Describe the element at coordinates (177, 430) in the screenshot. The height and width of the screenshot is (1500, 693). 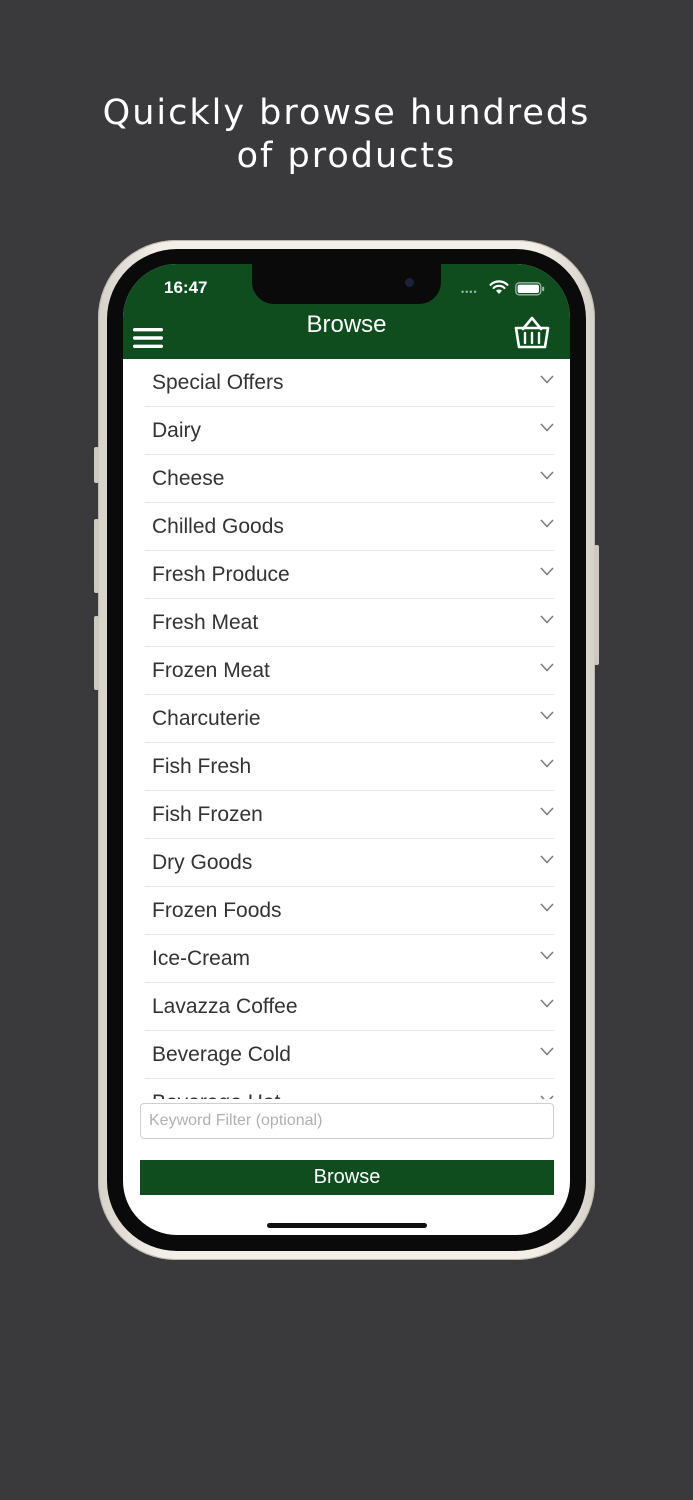
I see `category-label: Dairy` at that location.